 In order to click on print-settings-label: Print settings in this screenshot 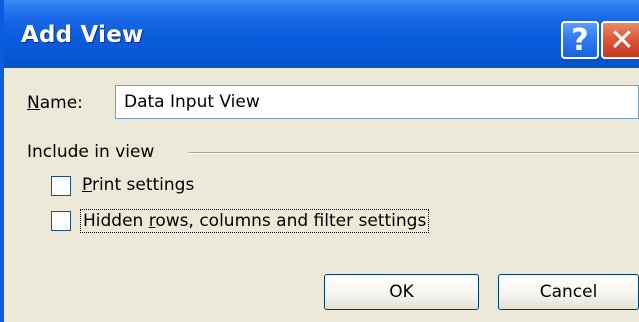, I will do `click(138, 185)`.